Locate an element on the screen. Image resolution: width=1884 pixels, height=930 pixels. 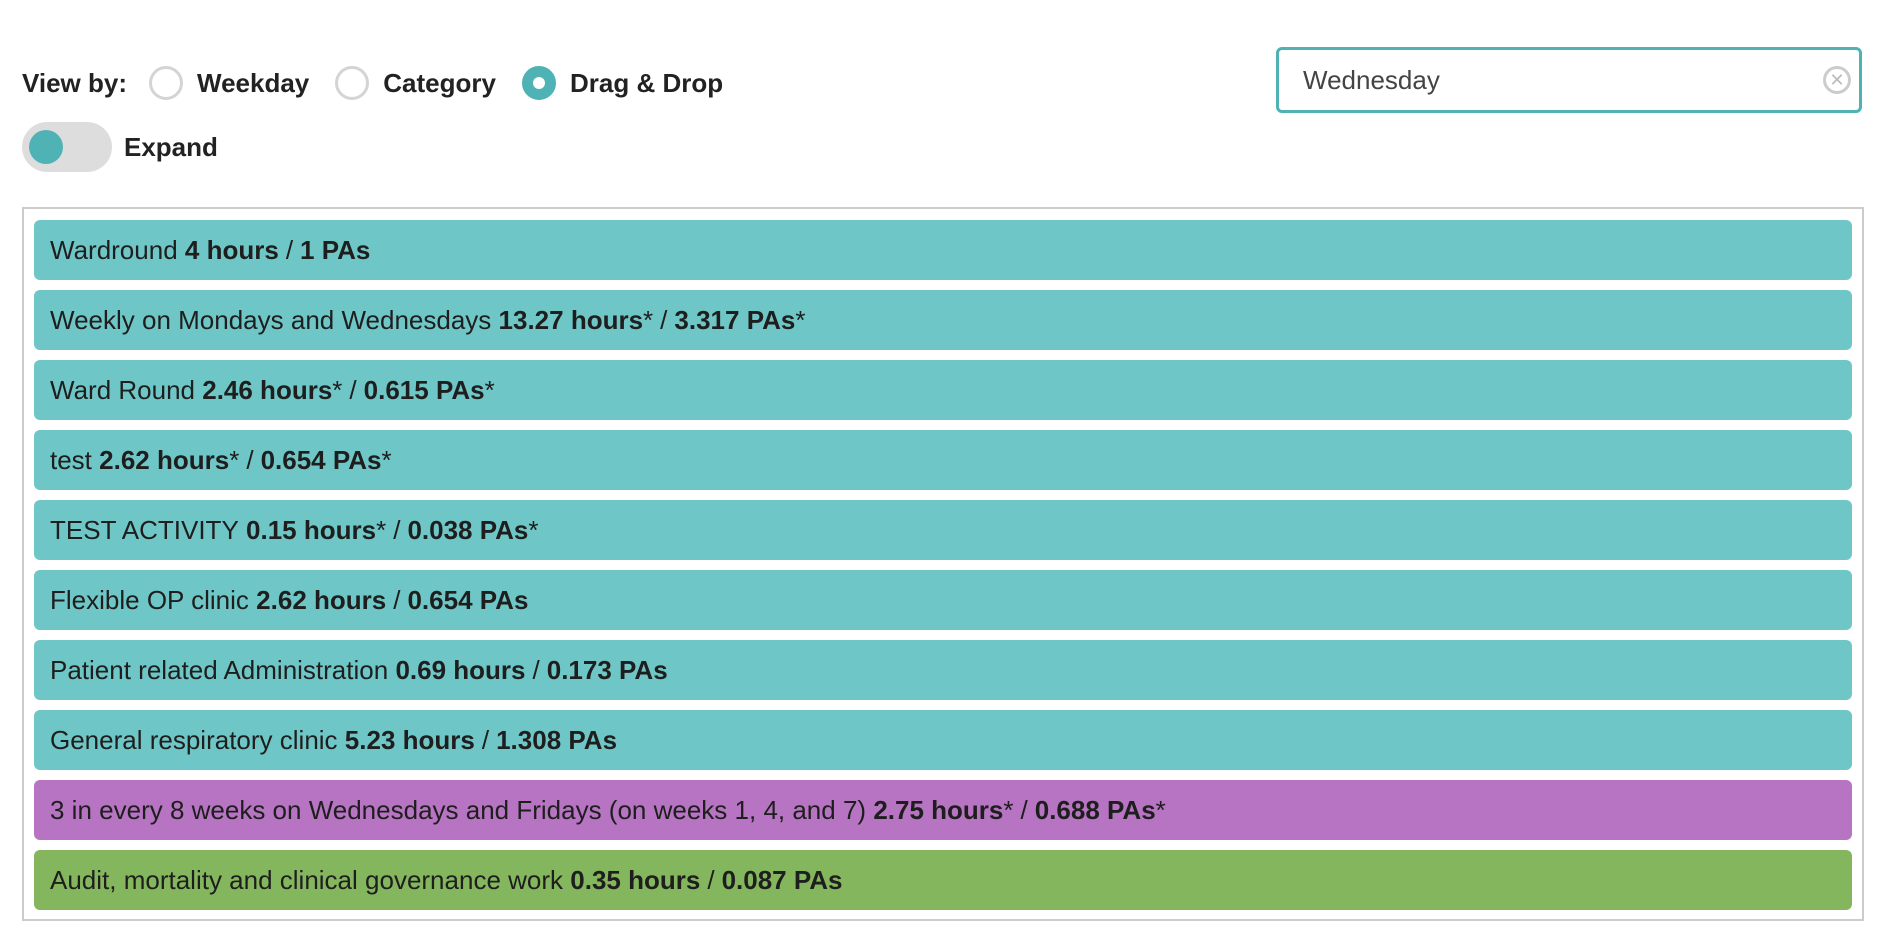
activity-name: Wardround is located at coordinates (114, 249).